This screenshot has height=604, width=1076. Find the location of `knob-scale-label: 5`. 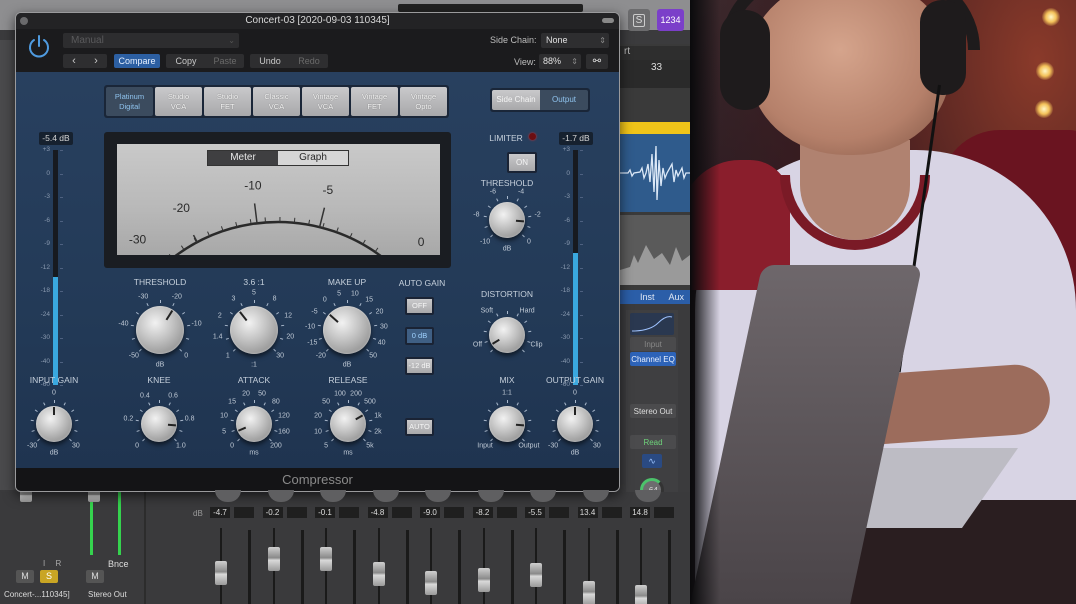

knob-scale-label: 5 is located at coordinates (224, 432).